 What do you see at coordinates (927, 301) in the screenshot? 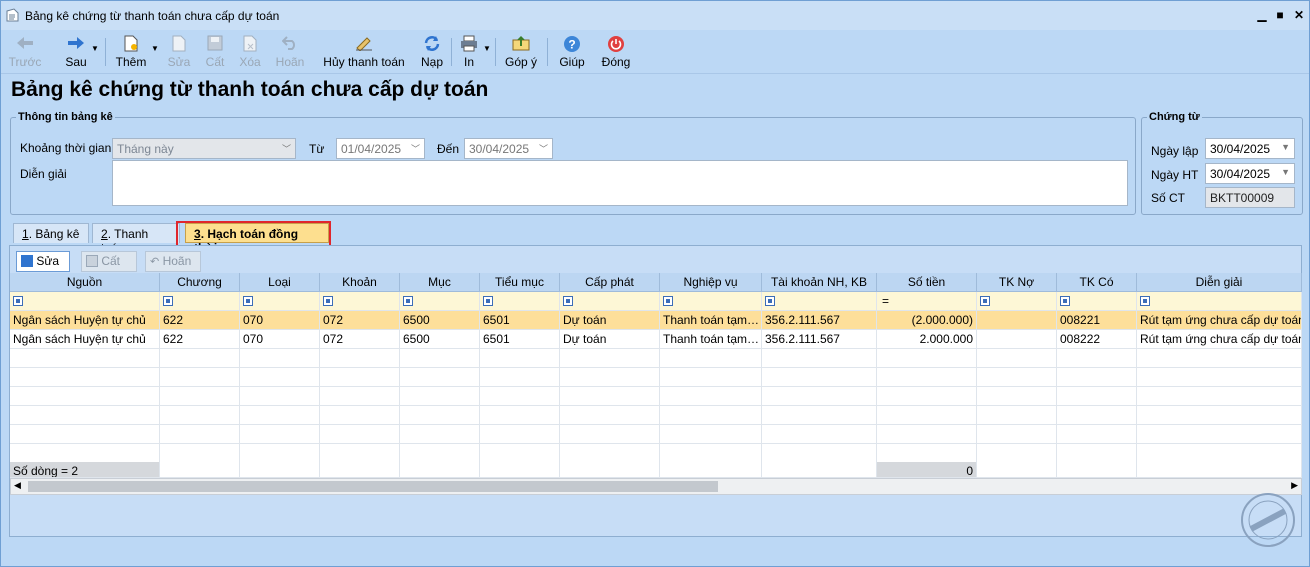
I see `filter-cell-amount: =` at bounding box center [927, 301].